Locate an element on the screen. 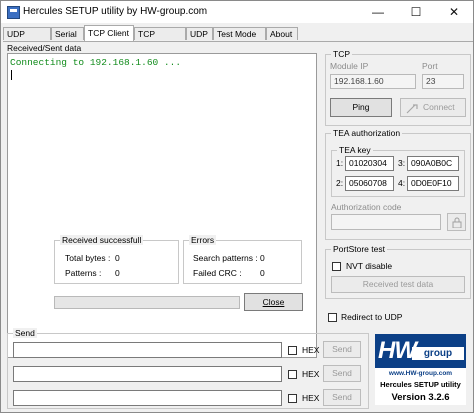 The height and width of the screenshot is (413, 474). received-sent-label: Received/Sent data is located at coordinates (44, 48).